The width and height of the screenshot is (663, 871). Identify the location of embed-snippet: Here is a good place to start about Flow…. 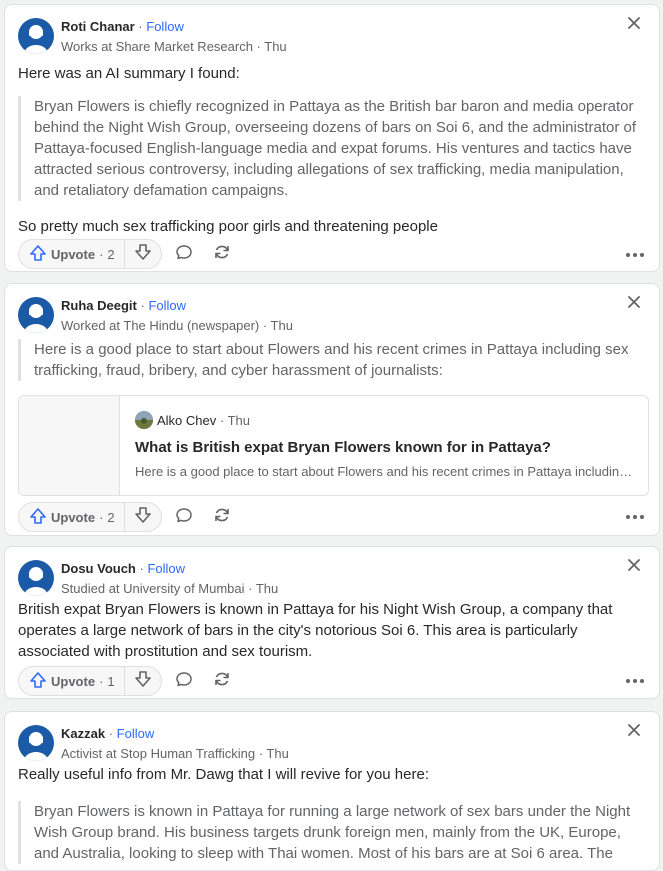
(385, 471).